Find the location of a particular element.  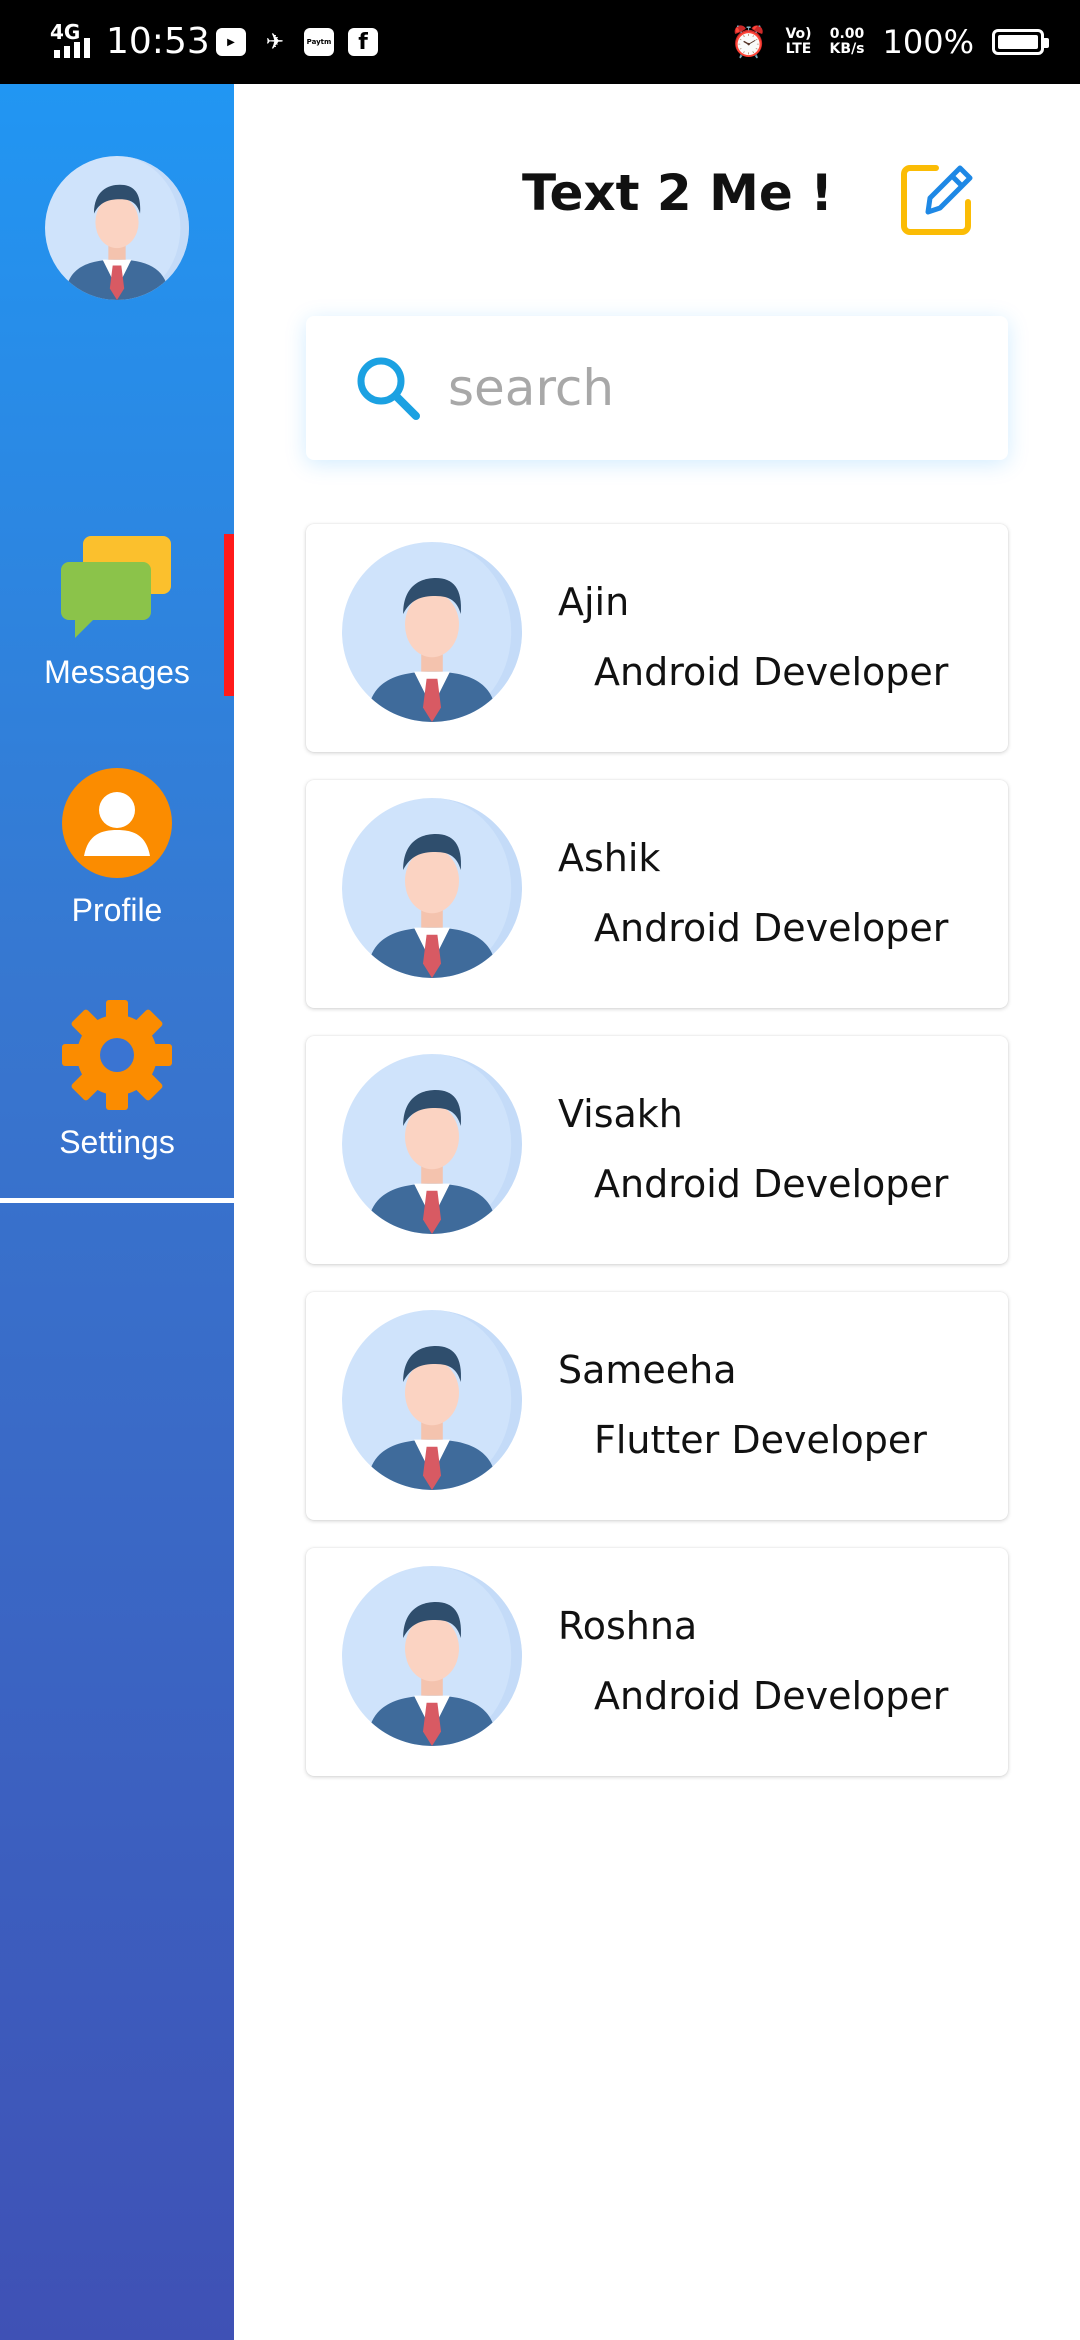

search-bar is located at coordinates (657, 388).